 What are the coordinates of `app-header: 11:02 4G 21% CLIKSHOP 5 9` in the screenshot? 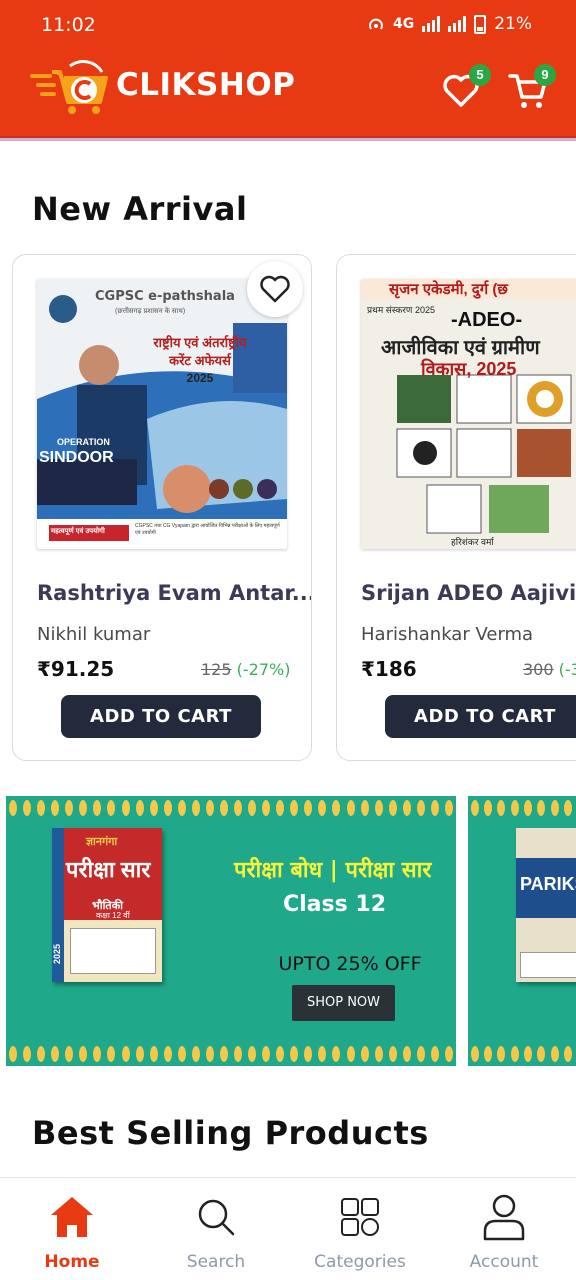 It's located at (288, 69).